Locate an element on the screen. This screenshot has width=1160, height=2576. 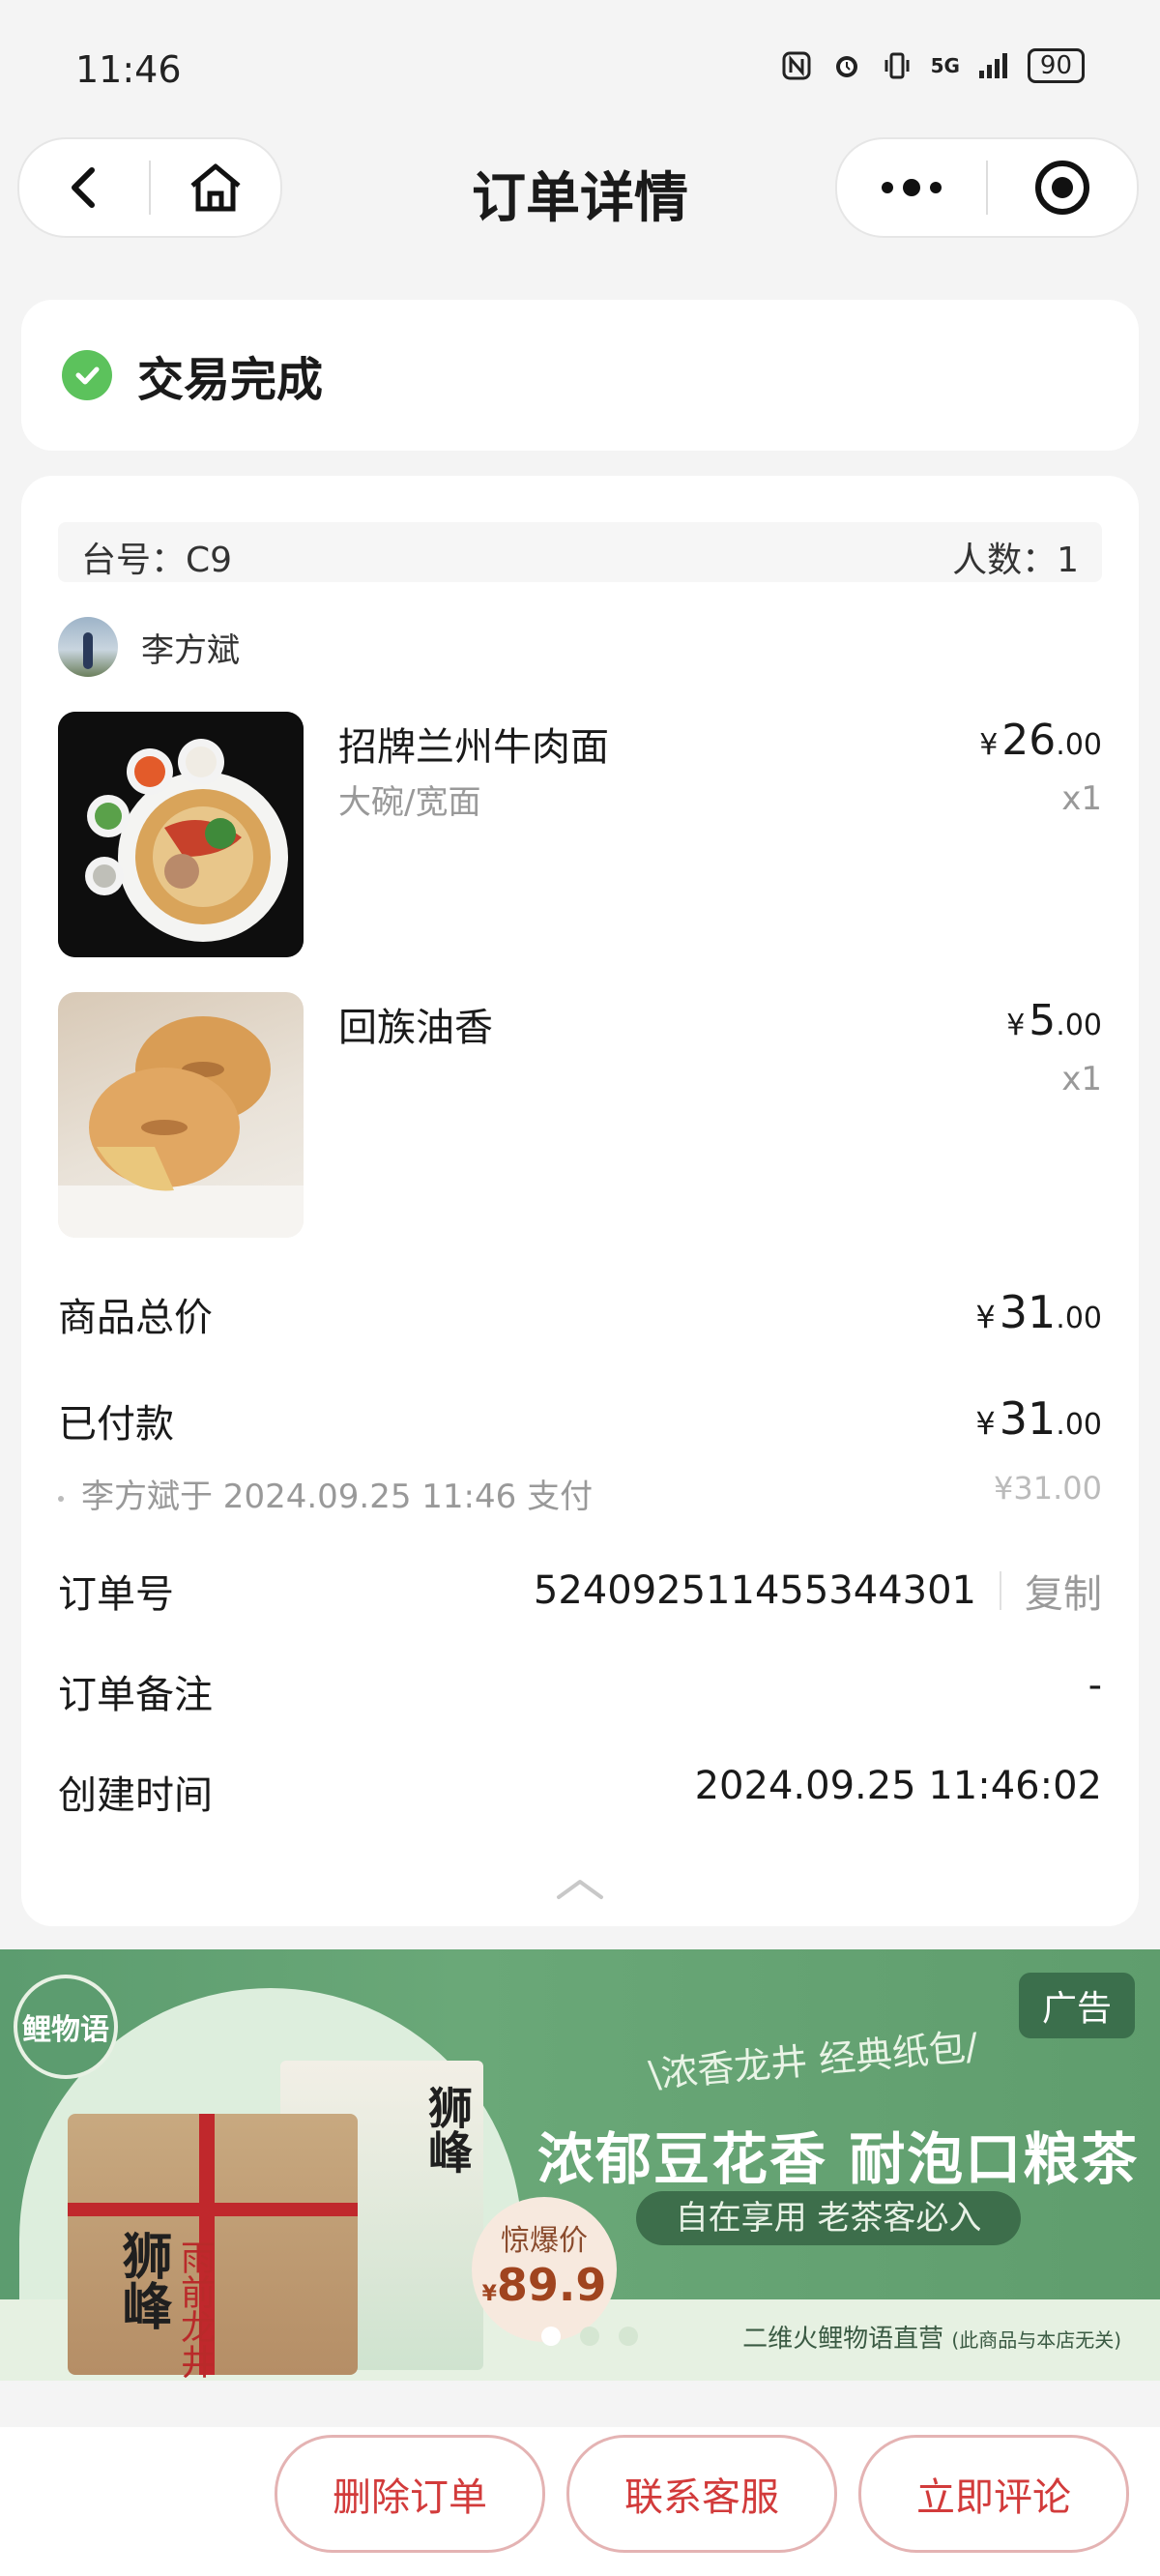
orderer-row: 李方斌 is located at coordinates (149, 647).